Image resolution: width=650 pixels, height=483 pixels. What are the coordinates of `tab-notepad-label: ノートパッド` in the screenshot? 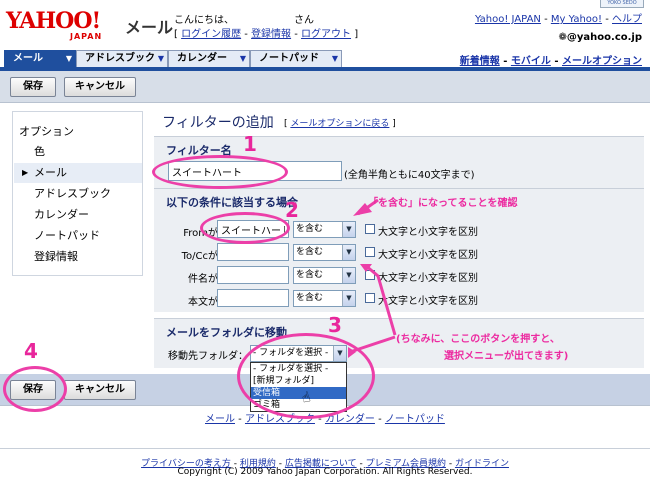 It's located at (289, 58).